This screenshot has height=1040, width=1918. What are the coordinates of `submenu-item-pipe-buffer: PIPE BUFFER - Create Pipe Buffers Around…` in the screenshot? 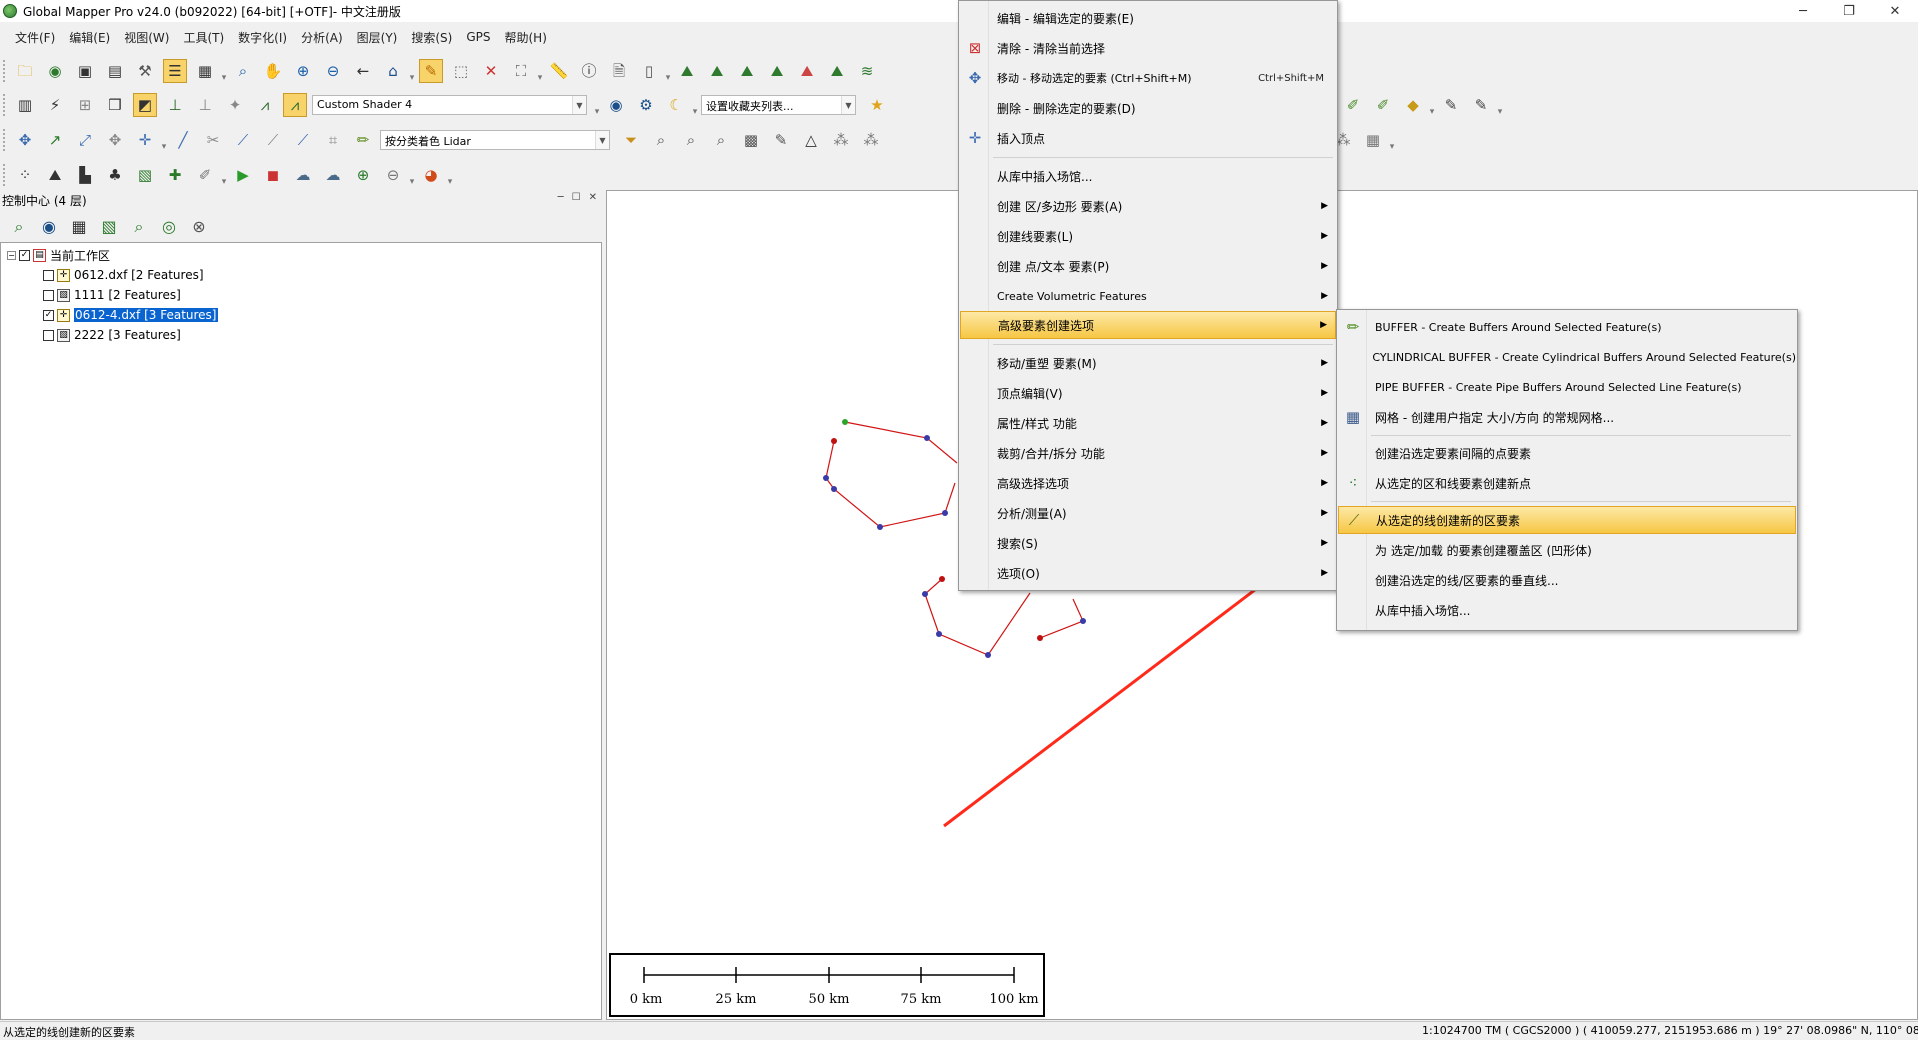 It's located at (1567, 387).